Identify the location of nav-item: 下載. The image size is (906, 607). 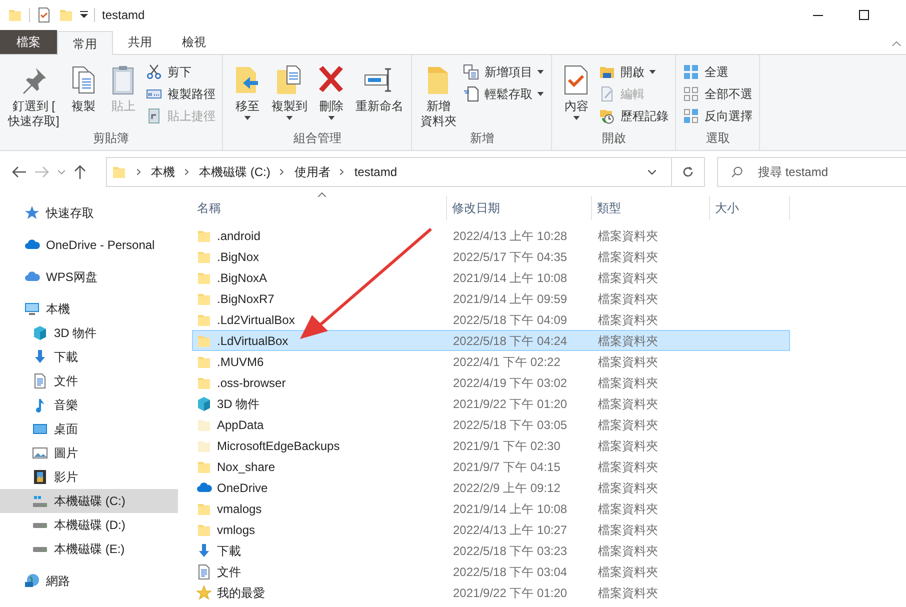
(89, 357).